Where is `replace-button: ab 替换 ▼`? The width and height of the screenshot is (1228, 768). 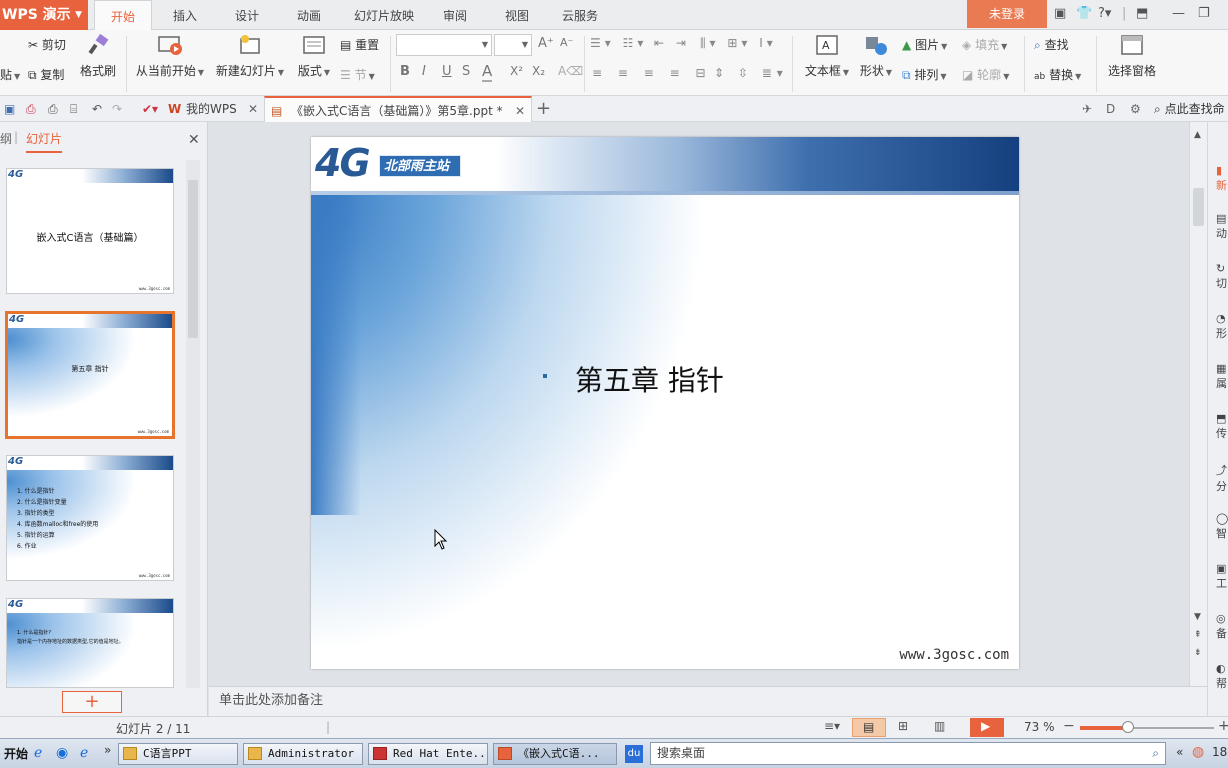 replace-button: ab 替换 ▼ is located at coordinates (1057, 74).